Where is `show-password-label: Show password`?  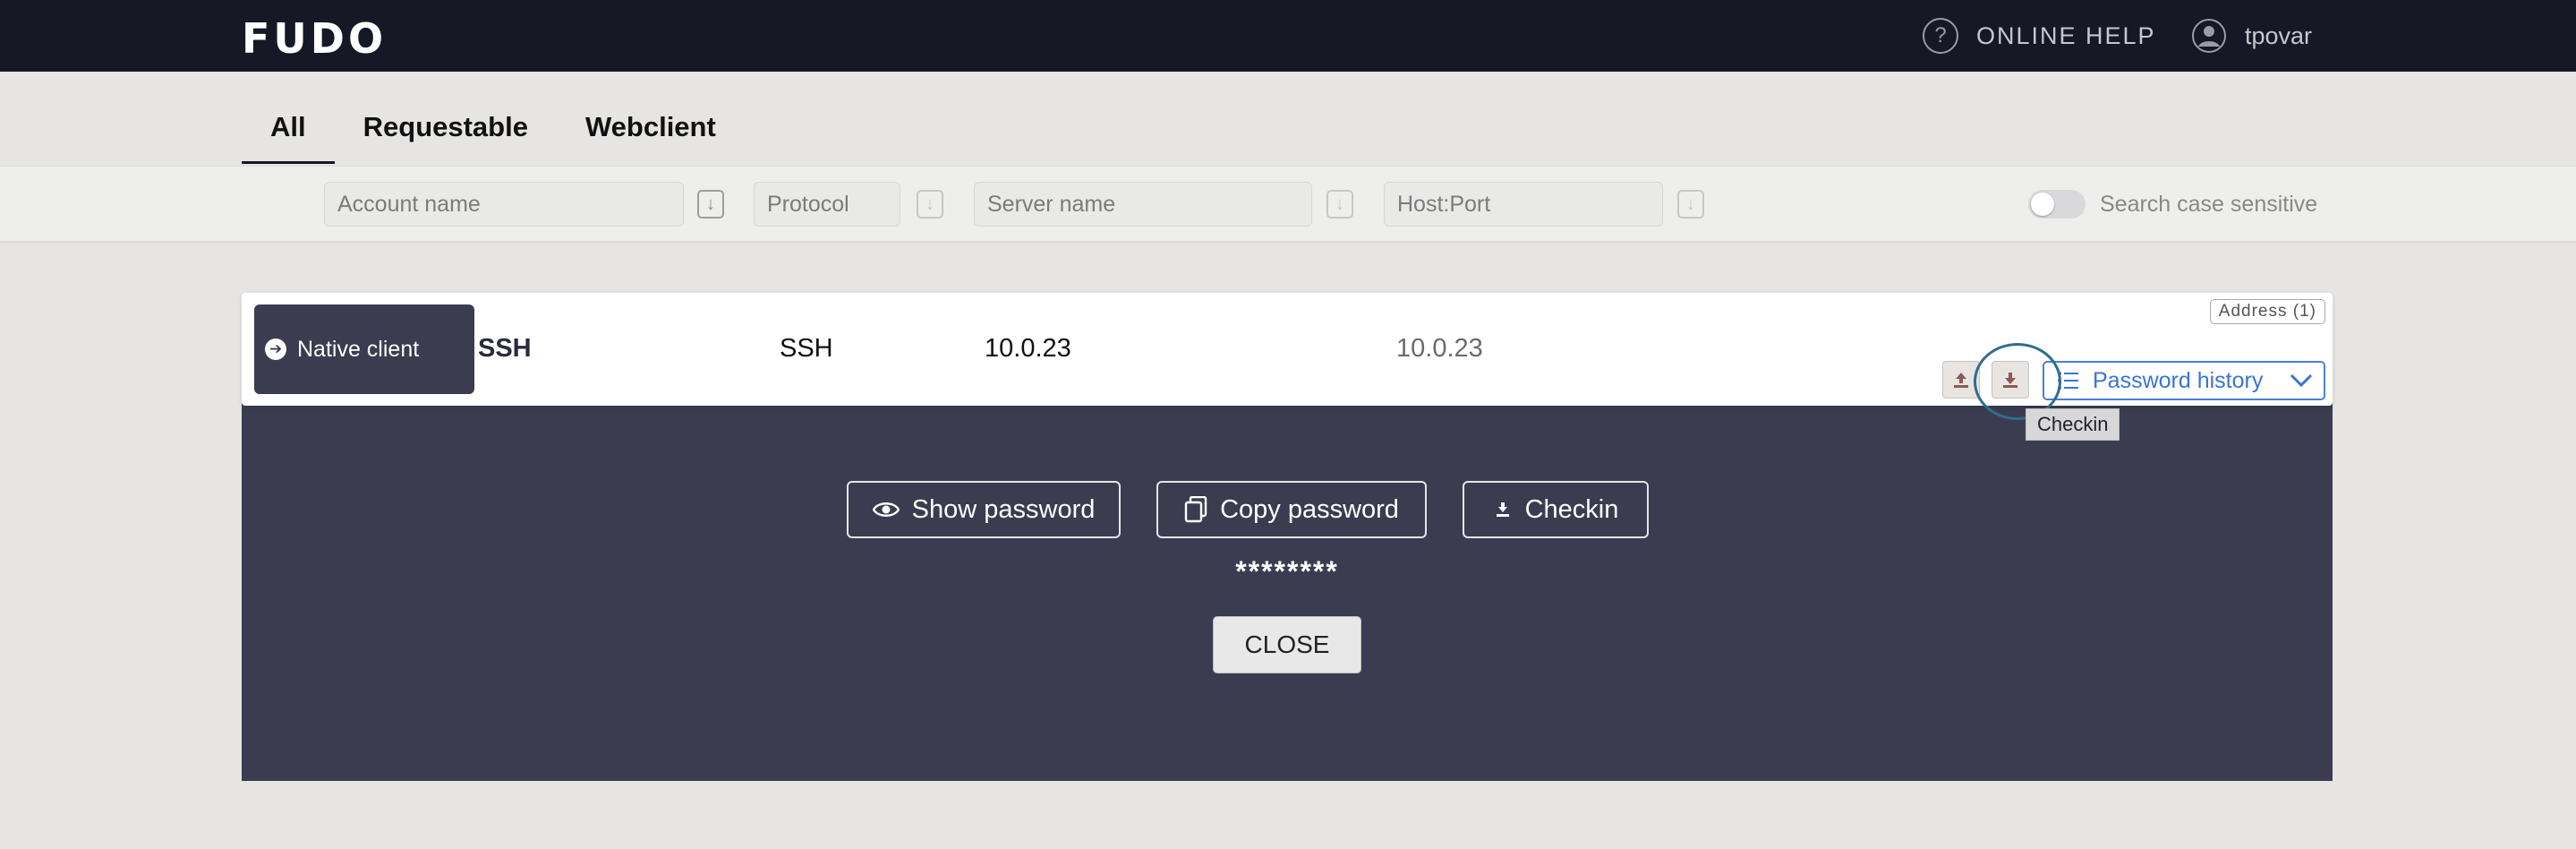
show-password-label: Show password is located at coordinates (1003, 509).